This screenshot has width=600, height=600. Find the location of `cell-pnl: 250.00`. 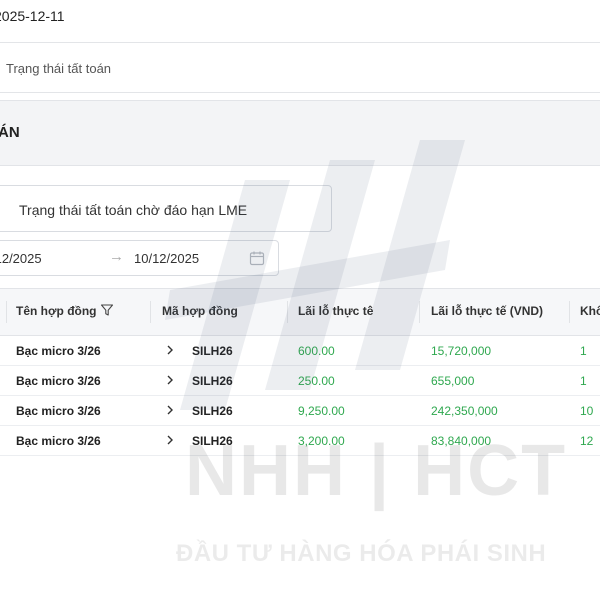

cell-pnl: 250.00 is located at coordinates (316, 381).